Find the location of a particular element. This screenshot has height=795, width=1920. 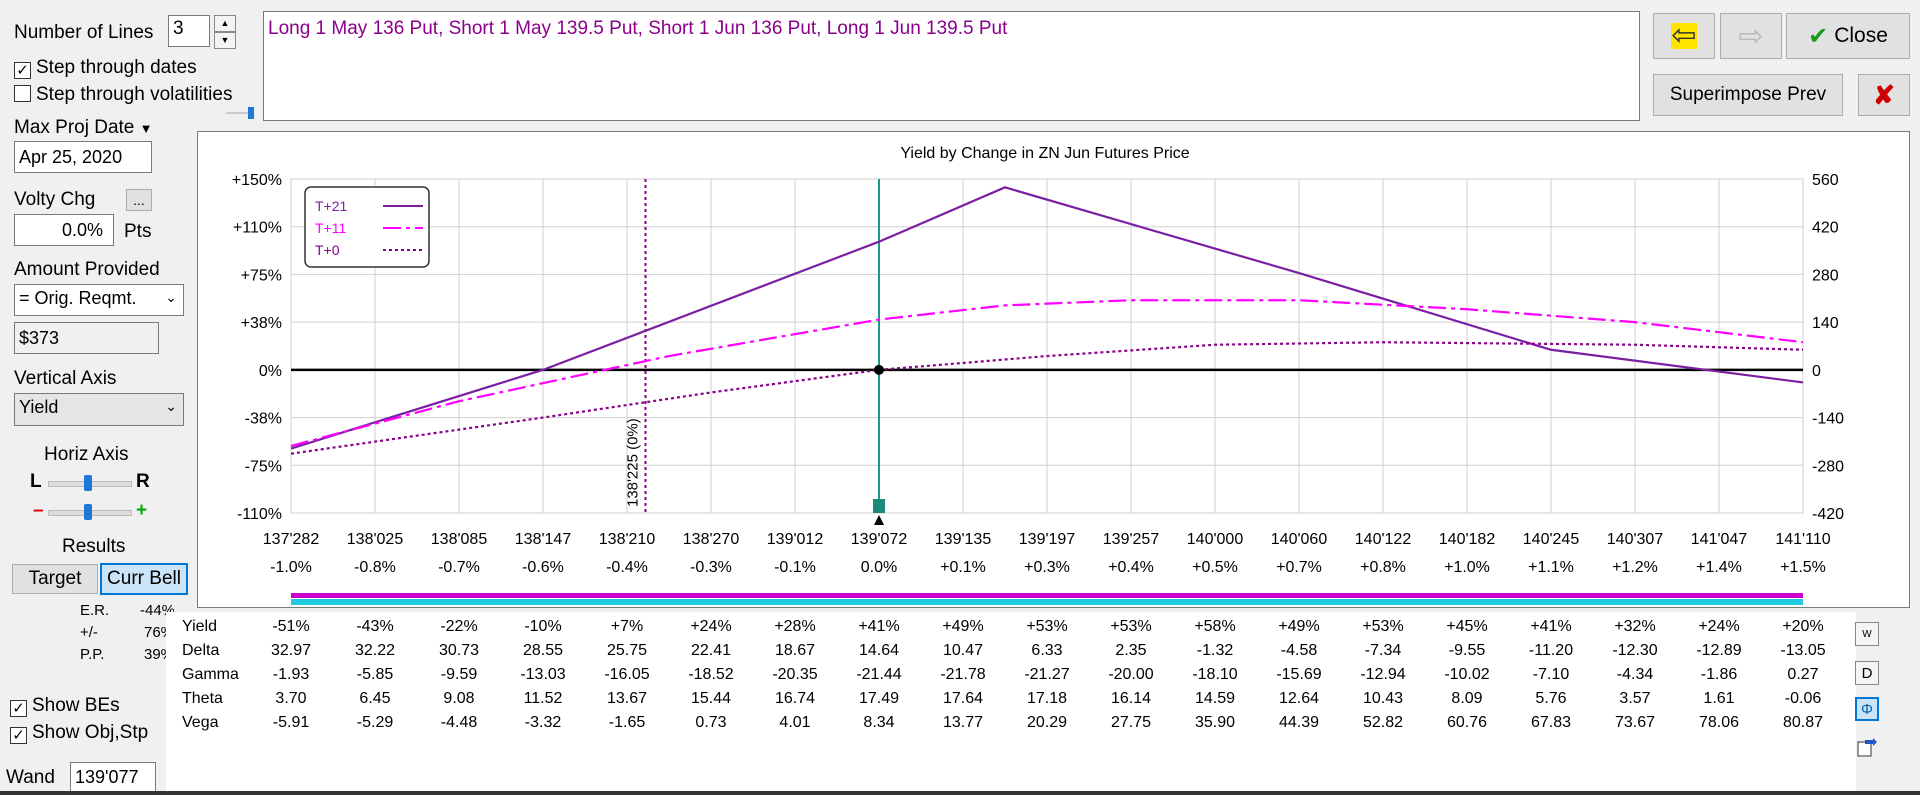

y-left-tick-label: -75% is located at coordinates (263, 466).